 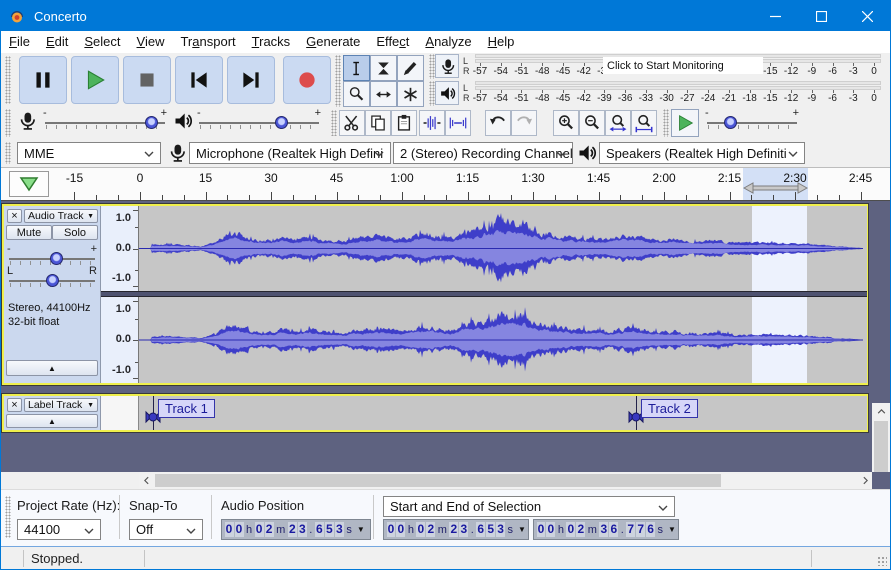 What do you see at coordinates (631, 529) in the screenshot?
I see `time-digit: 7` at bounding box center [631, 529].